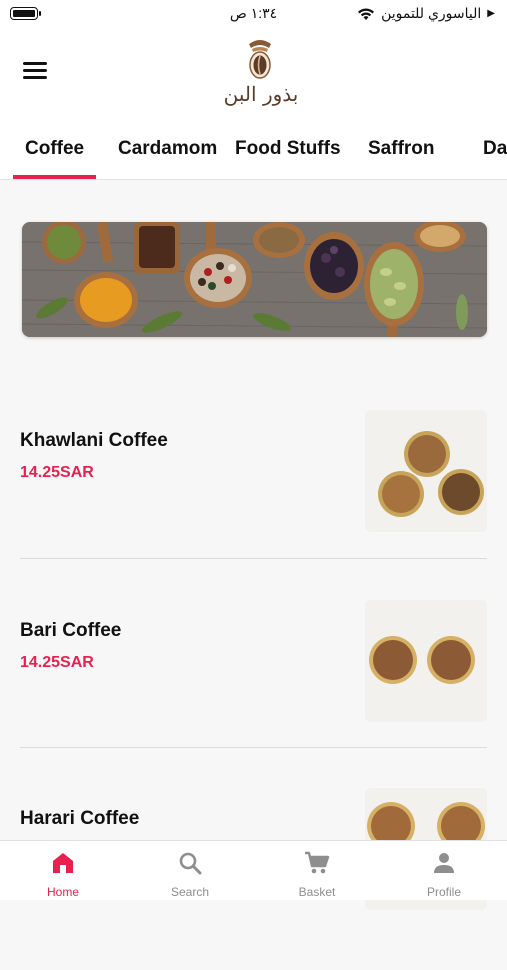 The width and height of the screenshot is (507, 970). I want to click on tab-coffee: Coffee, so click(54, 149).